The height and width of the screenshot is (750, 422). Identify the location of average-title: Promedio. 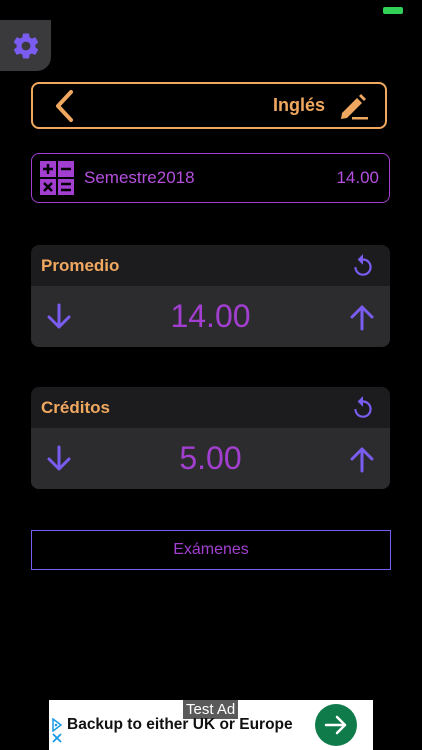
(80, 265).